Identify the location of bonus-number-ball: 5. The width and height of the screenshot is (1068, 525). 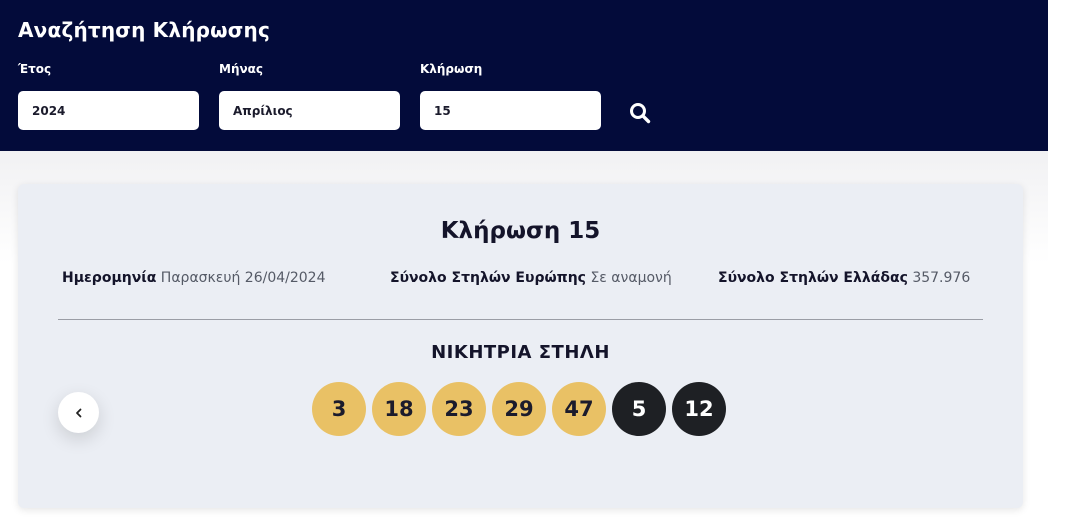
(639, 409).